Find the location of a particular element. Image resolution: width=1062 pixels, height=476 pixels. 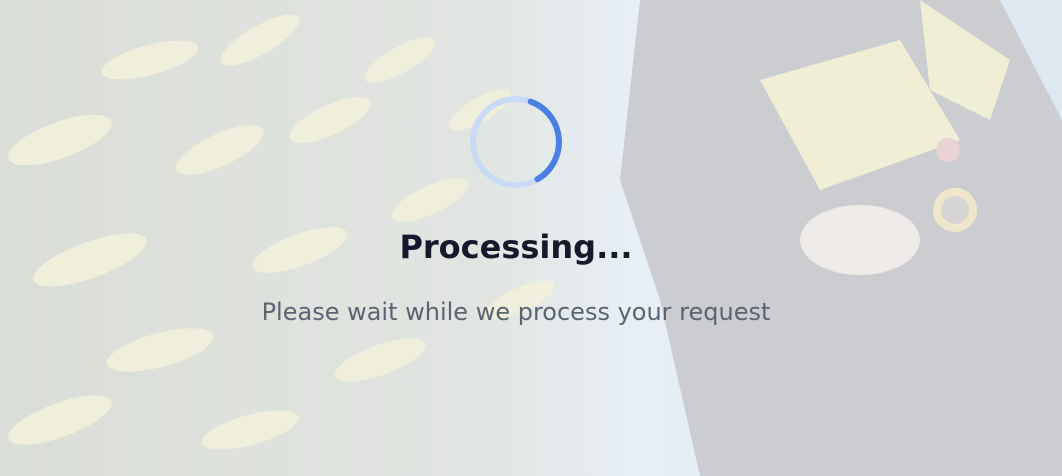

loading-spinner-icon is located at coordinates (516, 142).